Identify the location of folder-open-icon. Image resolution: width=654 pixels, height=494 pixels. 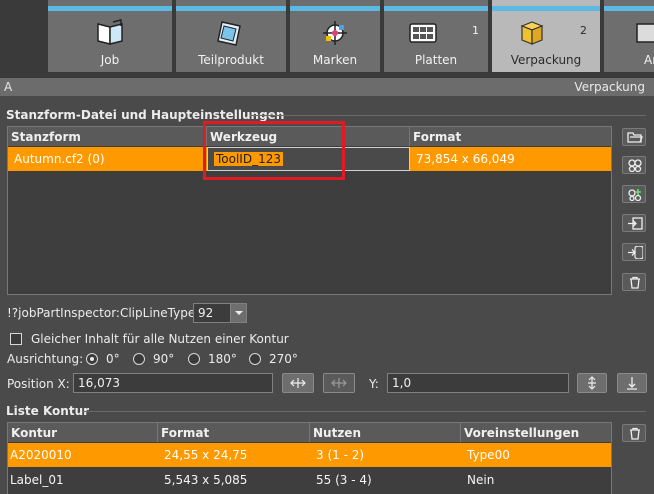
(635, 137).